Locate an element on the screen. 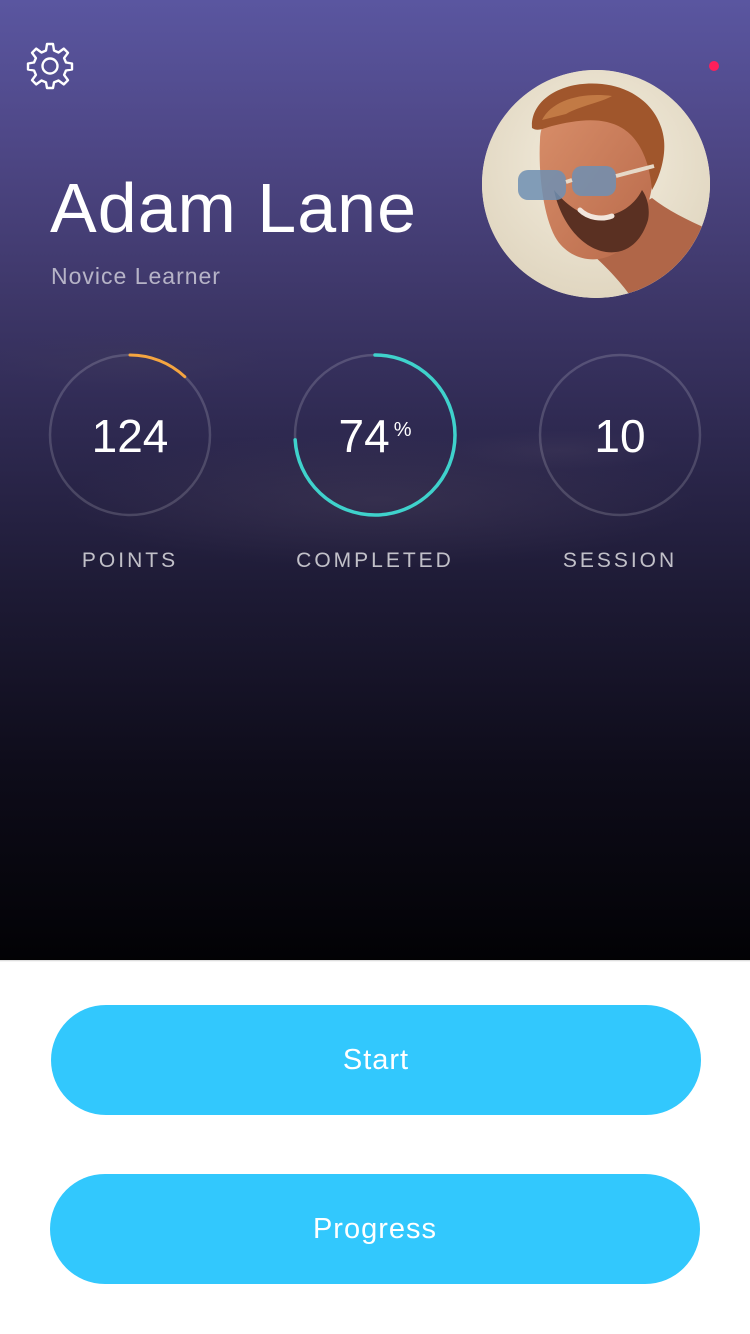 Image resolution: width=750 pixels, height=1334 pixels. notification-dot is located at coordinates (714, 66).